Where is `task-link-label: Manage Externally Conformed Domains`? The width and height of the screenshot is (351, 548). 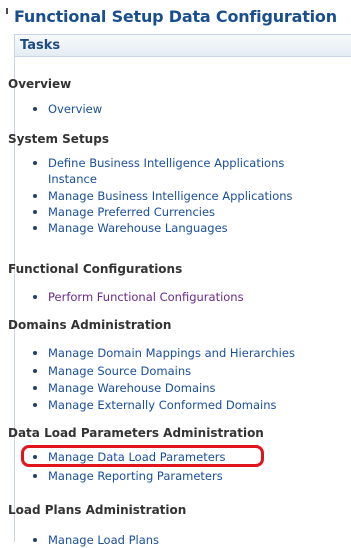
task-link-label: Manage Externally Conformed Domains is located at coordinates (162, 405).